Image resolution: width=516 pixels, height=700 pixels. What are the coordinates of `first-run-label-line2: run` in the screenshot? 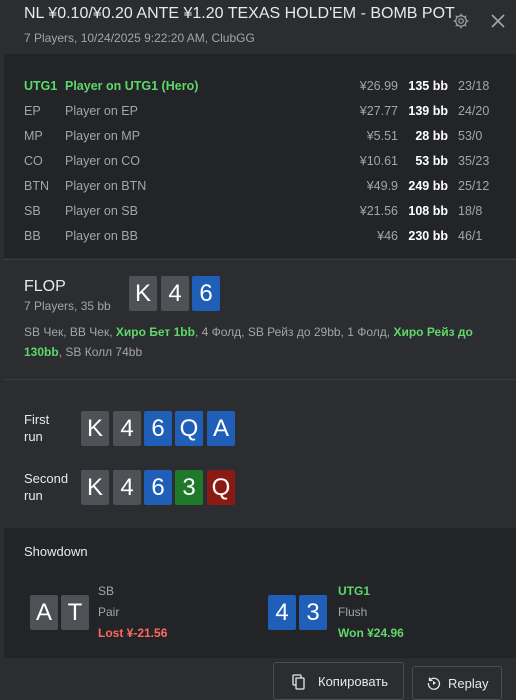 It's located at (33, 436).